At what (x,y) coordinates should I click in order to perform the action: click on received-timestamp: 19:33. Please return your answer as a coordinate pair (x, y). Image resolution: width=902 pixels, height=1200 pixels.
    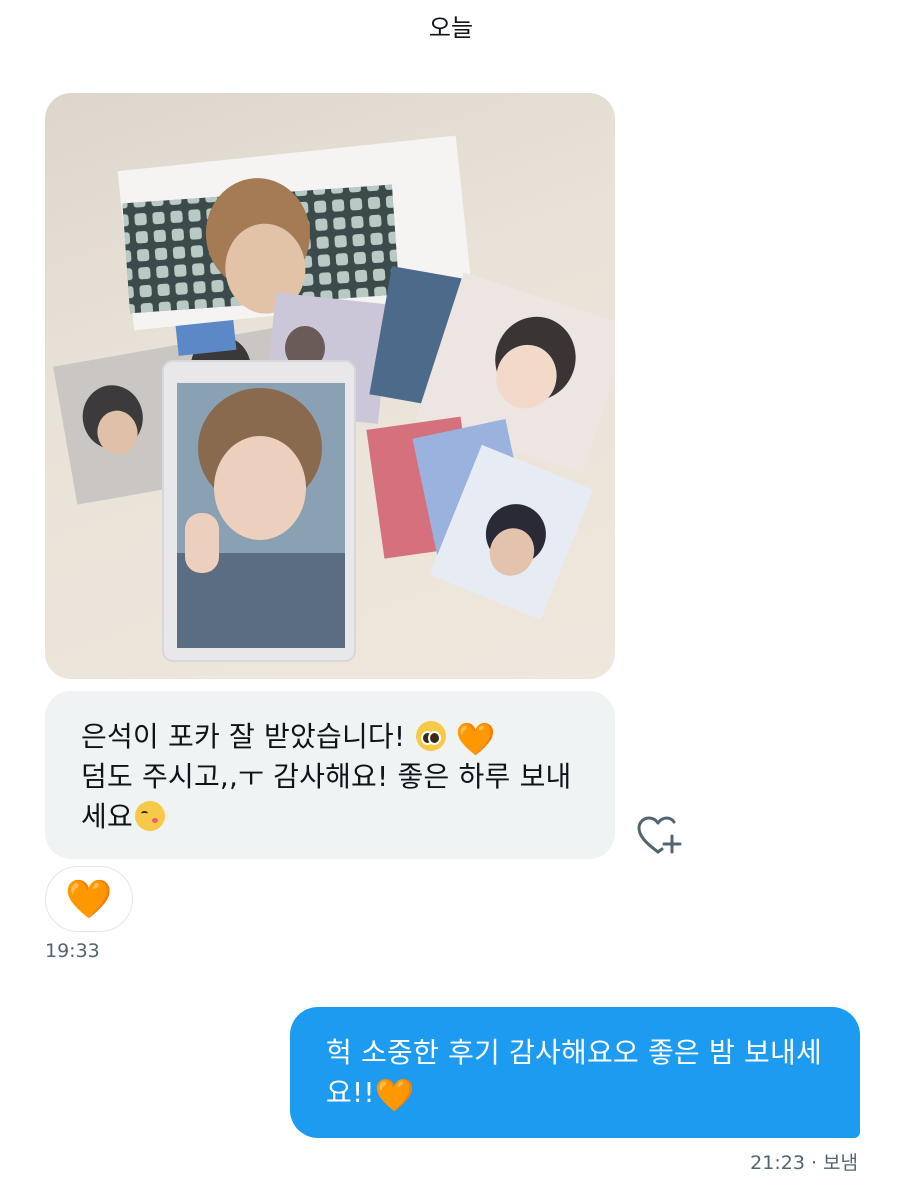
    Looking at the image, I should click on (72, 951).